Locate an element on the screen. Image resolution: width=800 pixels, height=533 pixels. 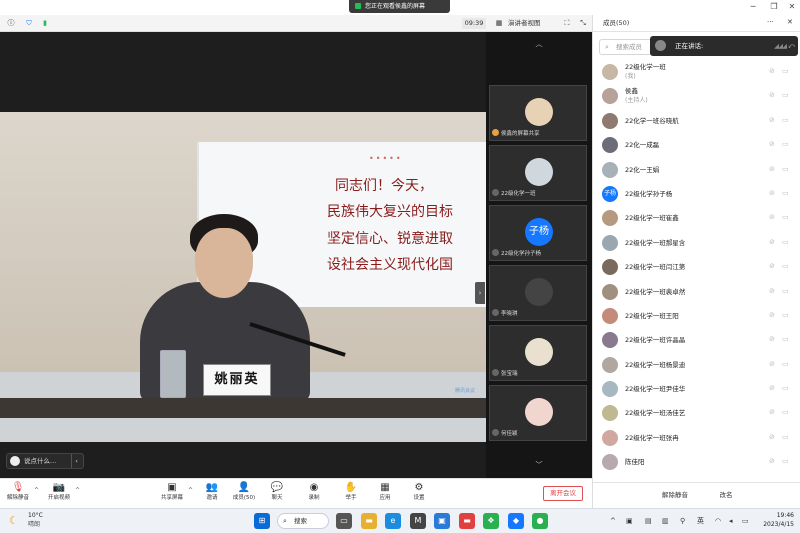
collapse-icon: ⤺ is located at coordinates (791, 46).